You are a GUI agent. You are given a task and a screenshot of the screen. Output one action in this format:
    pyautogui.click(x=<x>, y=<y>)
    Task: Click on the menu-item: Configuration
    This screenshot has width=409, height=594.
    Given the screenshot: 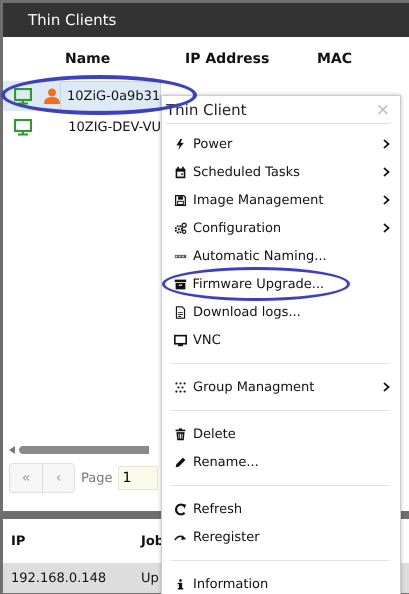 What is the action you would take?
    pyautogui.click(x=282, y=228)
    